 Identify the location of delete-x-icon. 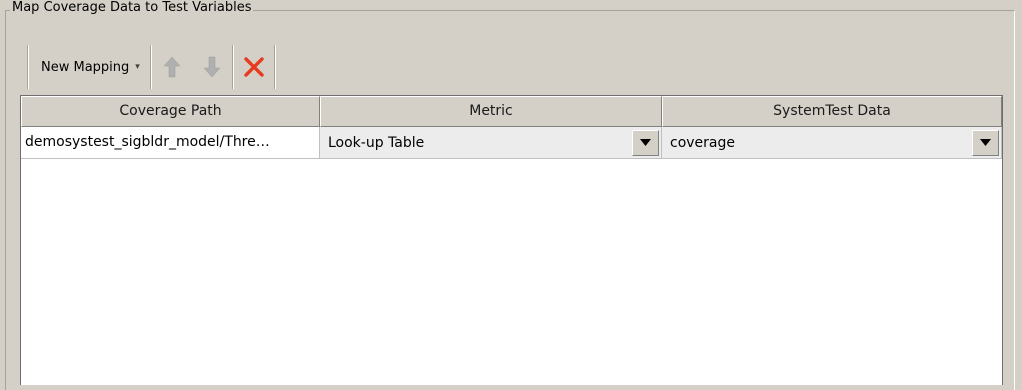
(254, 67).